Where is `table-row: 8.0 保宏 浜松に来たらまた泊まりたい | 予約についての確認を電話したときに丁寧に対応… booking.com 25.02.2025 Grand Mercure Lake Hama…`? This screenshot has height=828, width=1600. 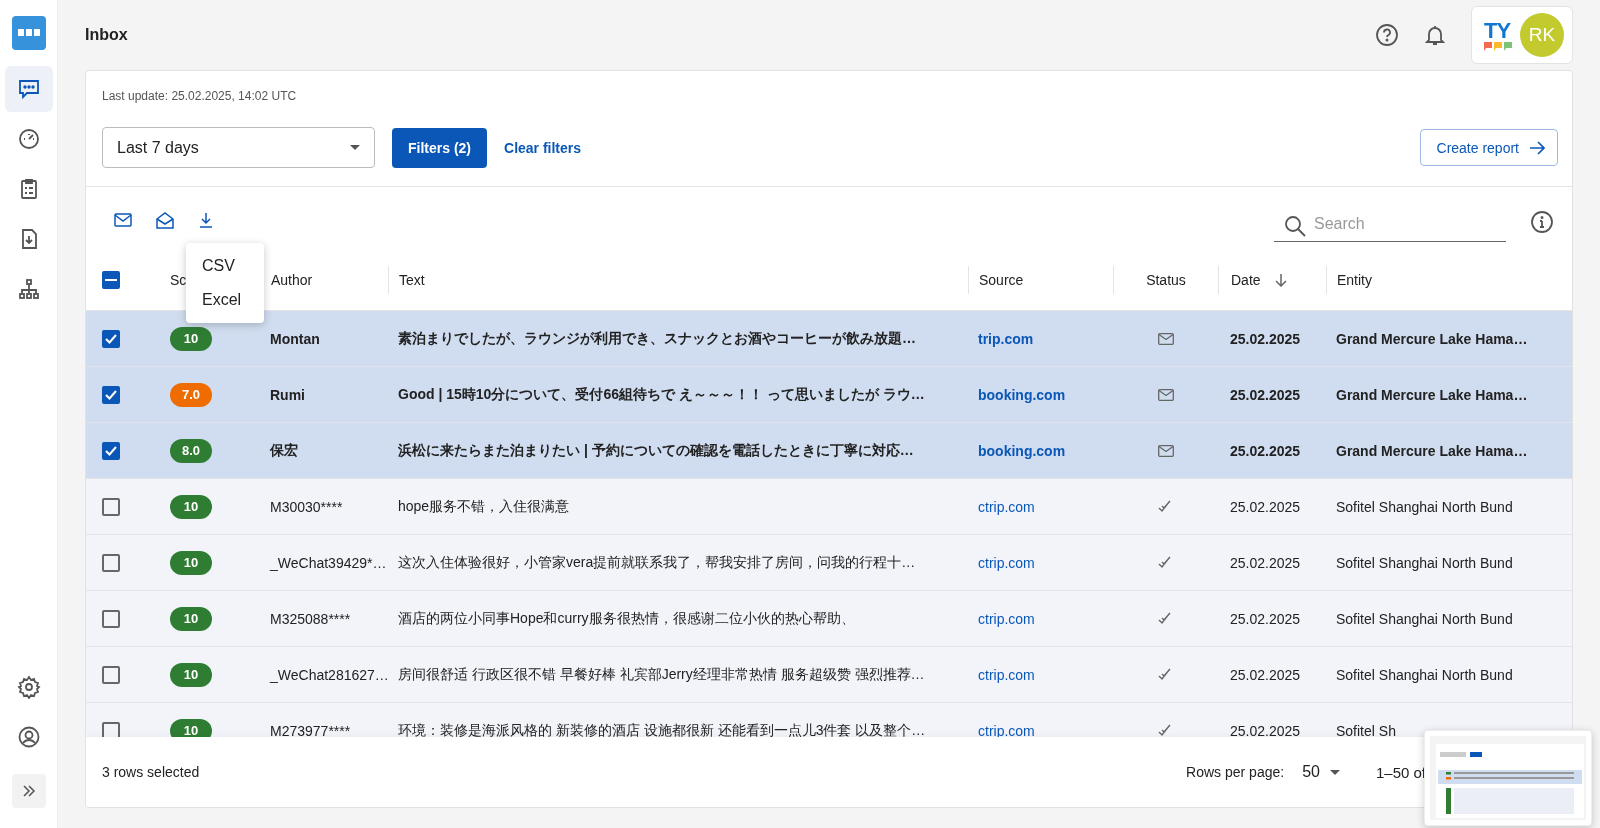
table-row: 8.0 保宏 浜松に来たらまた泊まりたい | 予約についての確認を電話したときに丁寧に対応… booking.com 25.02.2025 Grand Mercure Lake Hama… is located at coordinates (829, 451).